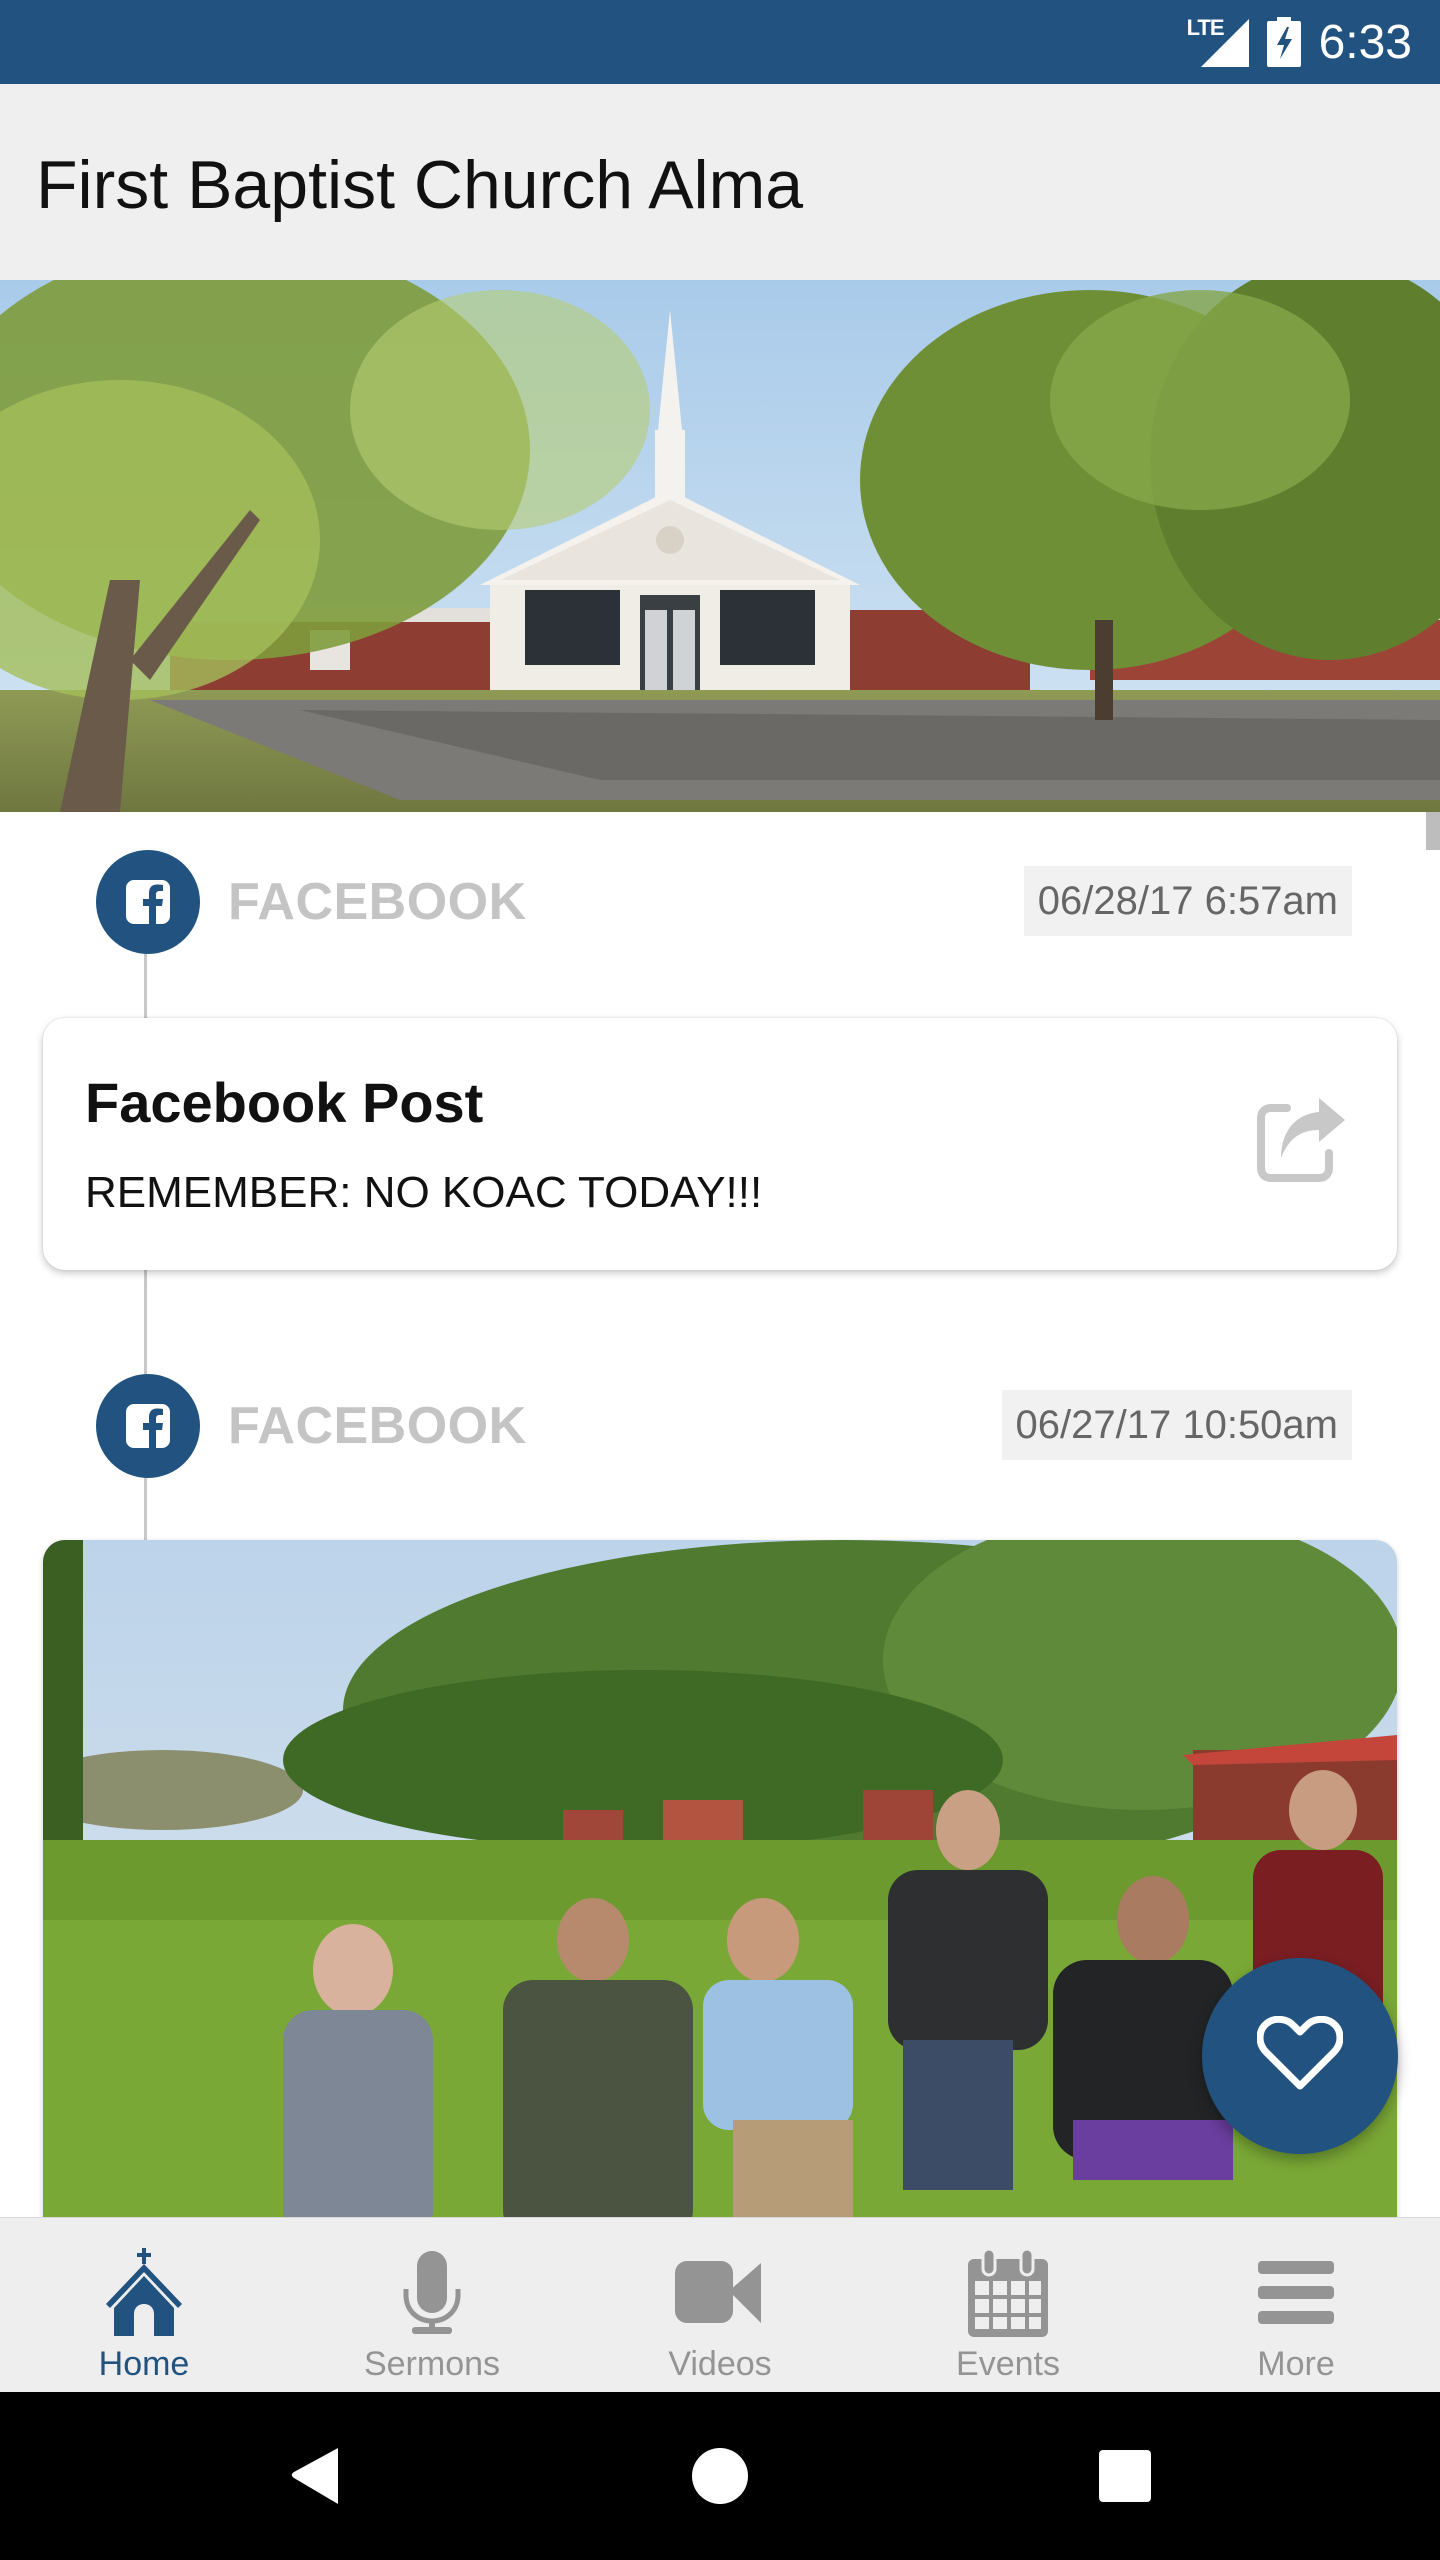  Describe the element at coordinates (144, 2364) in the screenshot. I see `nav-label: Home` at that location.